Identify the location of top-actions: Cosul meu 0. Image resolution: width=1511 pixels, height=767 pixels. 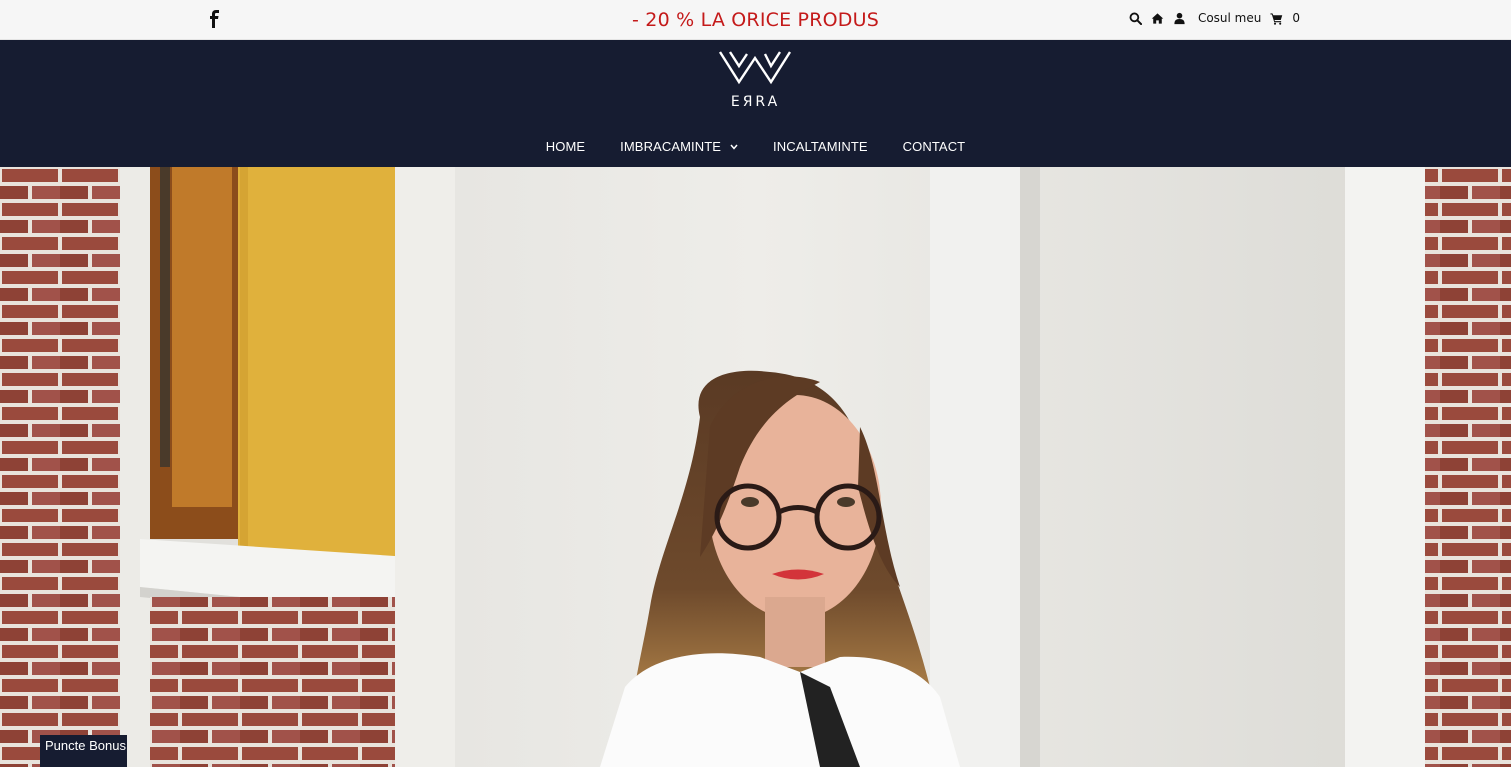
(1214, 18).